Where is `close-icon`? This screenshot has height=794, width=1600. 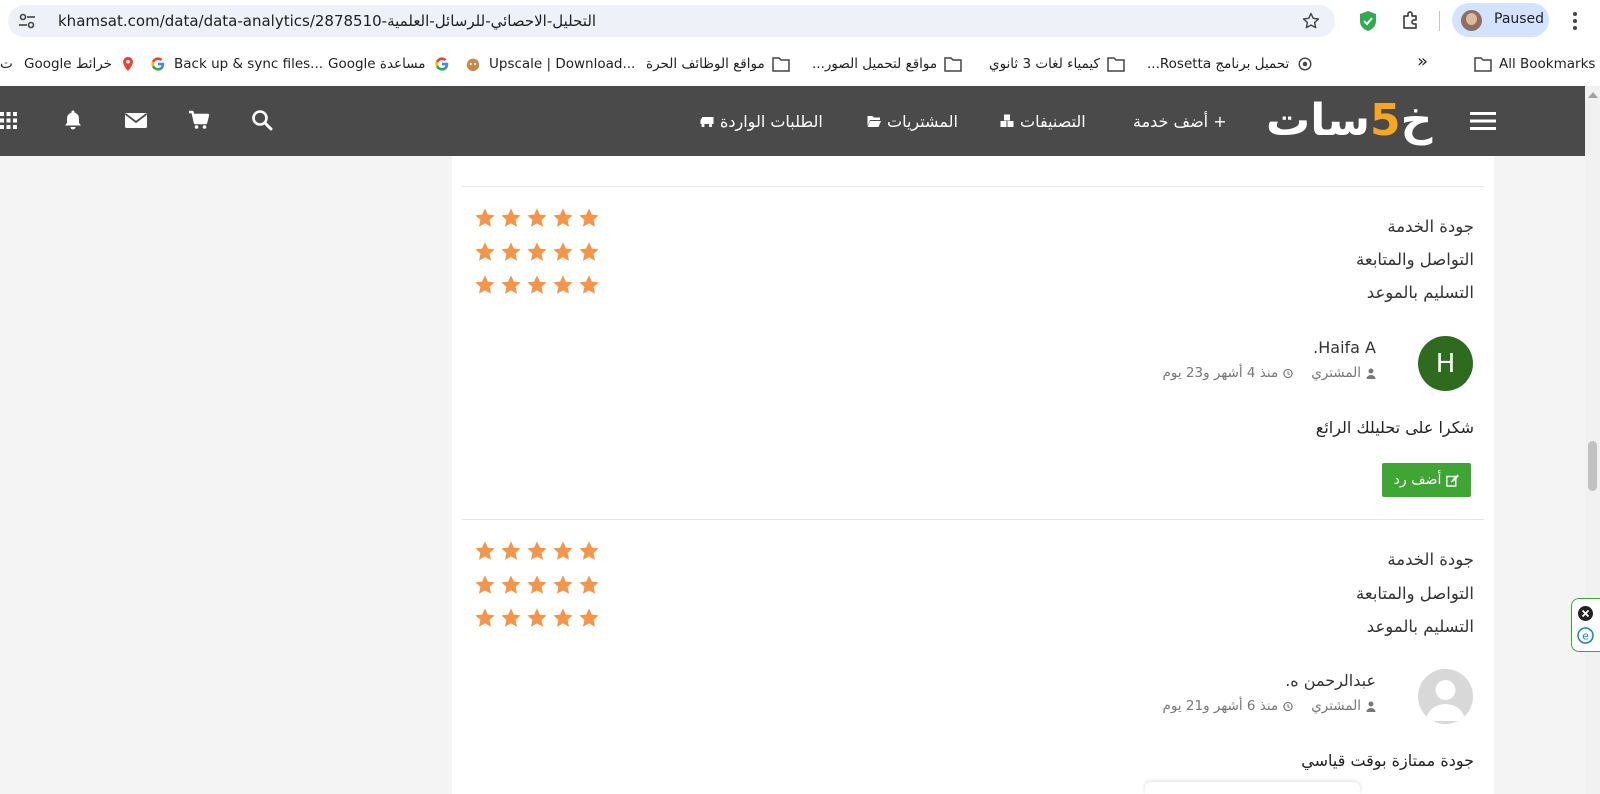
close-icon is located at coordinates (1585, 613).